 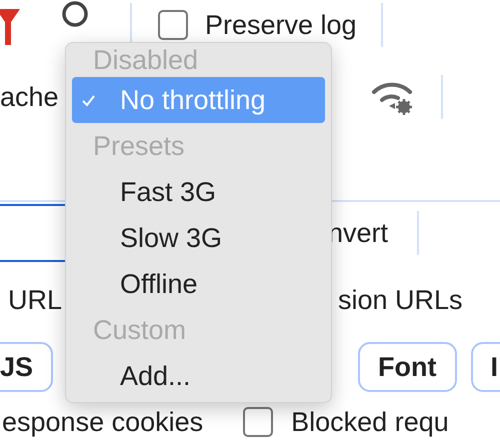 What do you see at coordinates (198, 284) in the screenshot?
I see `menu-item: Offline` at bounding box center [198, 284].